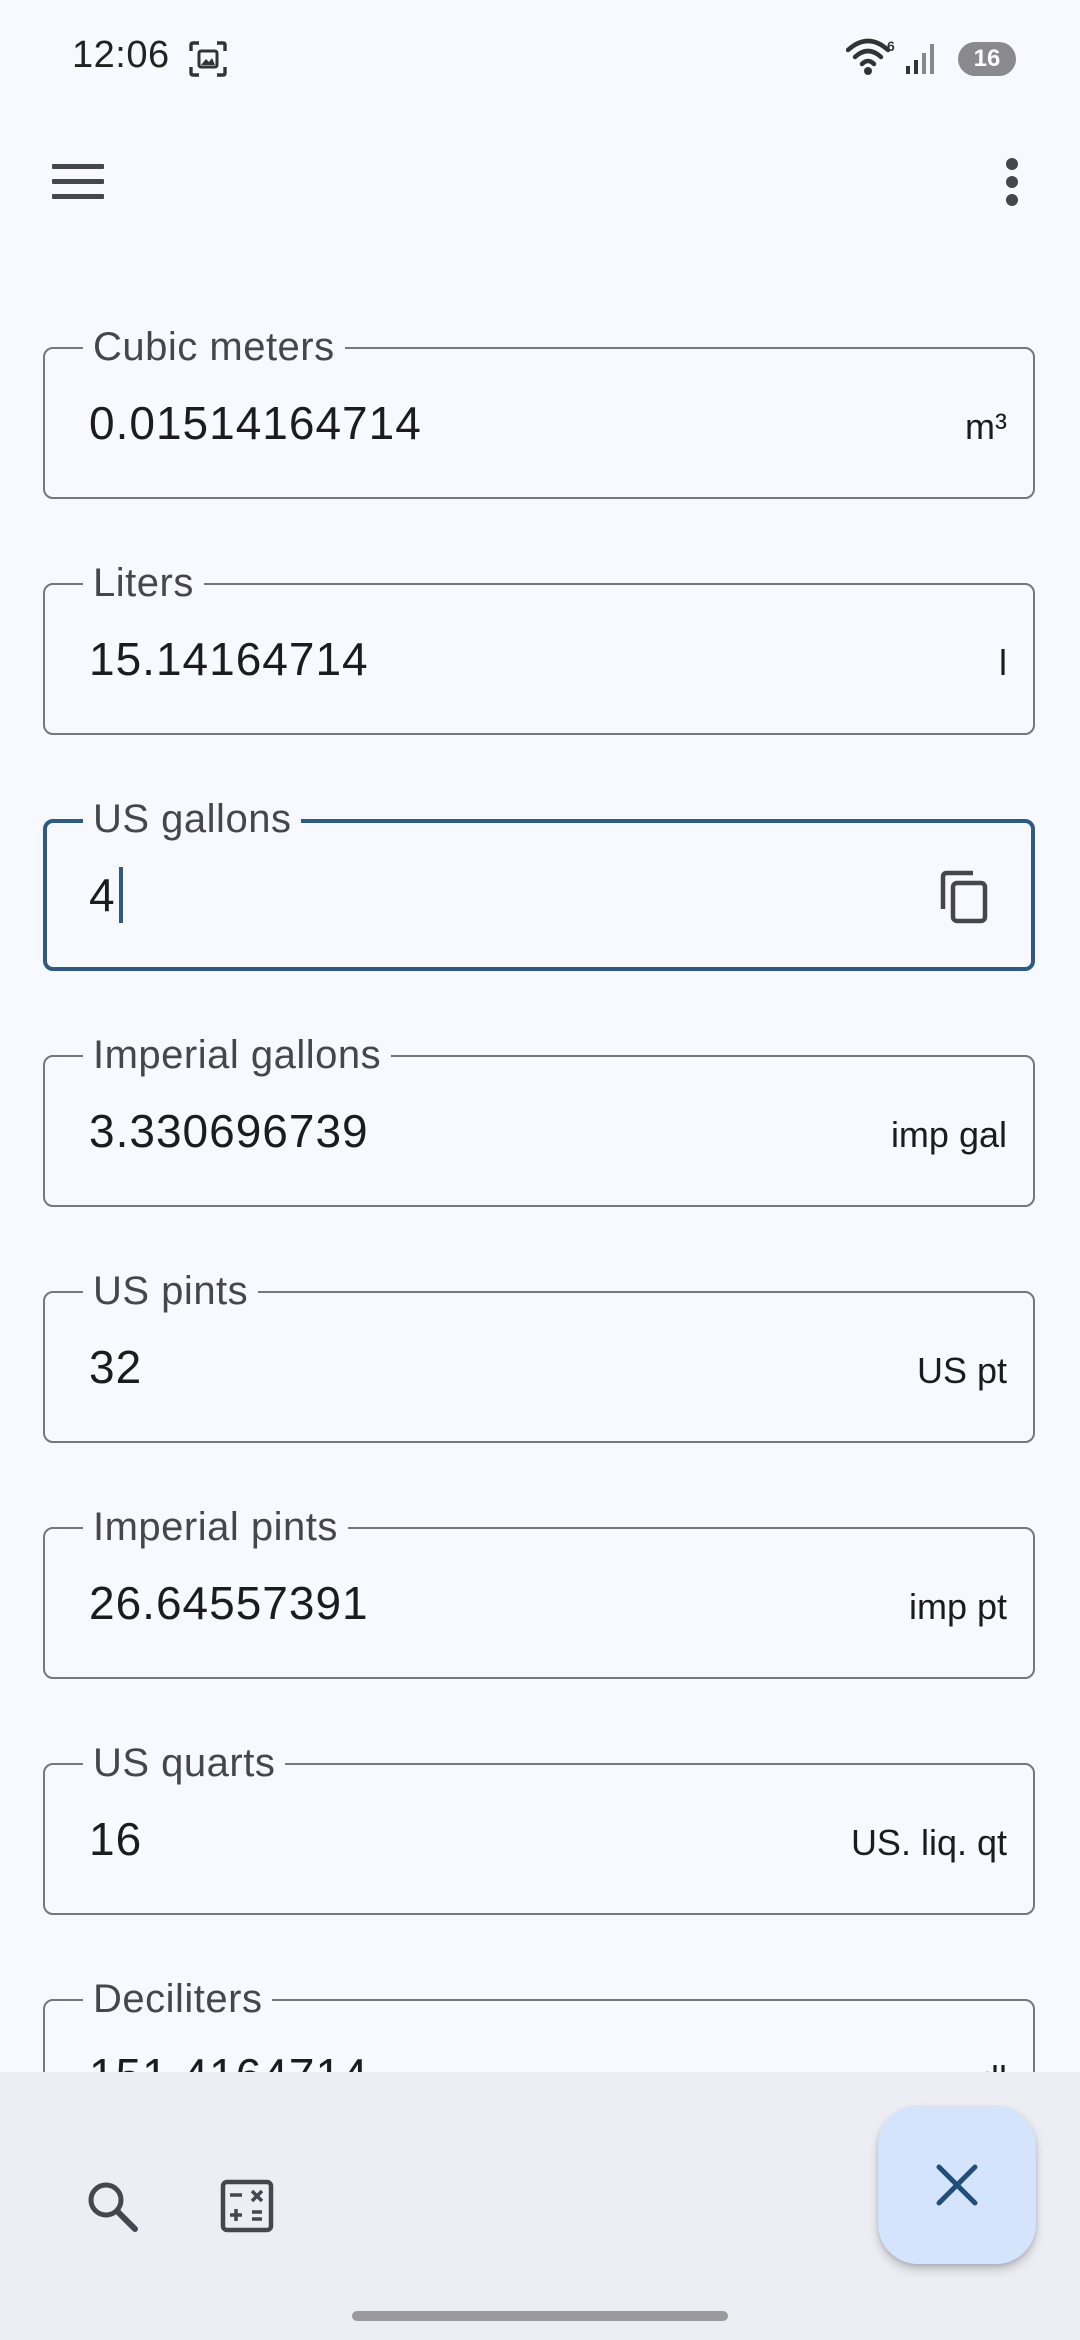 The height and width of the screenshot is (2340, 1080). I want to click on field-label: Imperial gallons, so click(237, 1055).